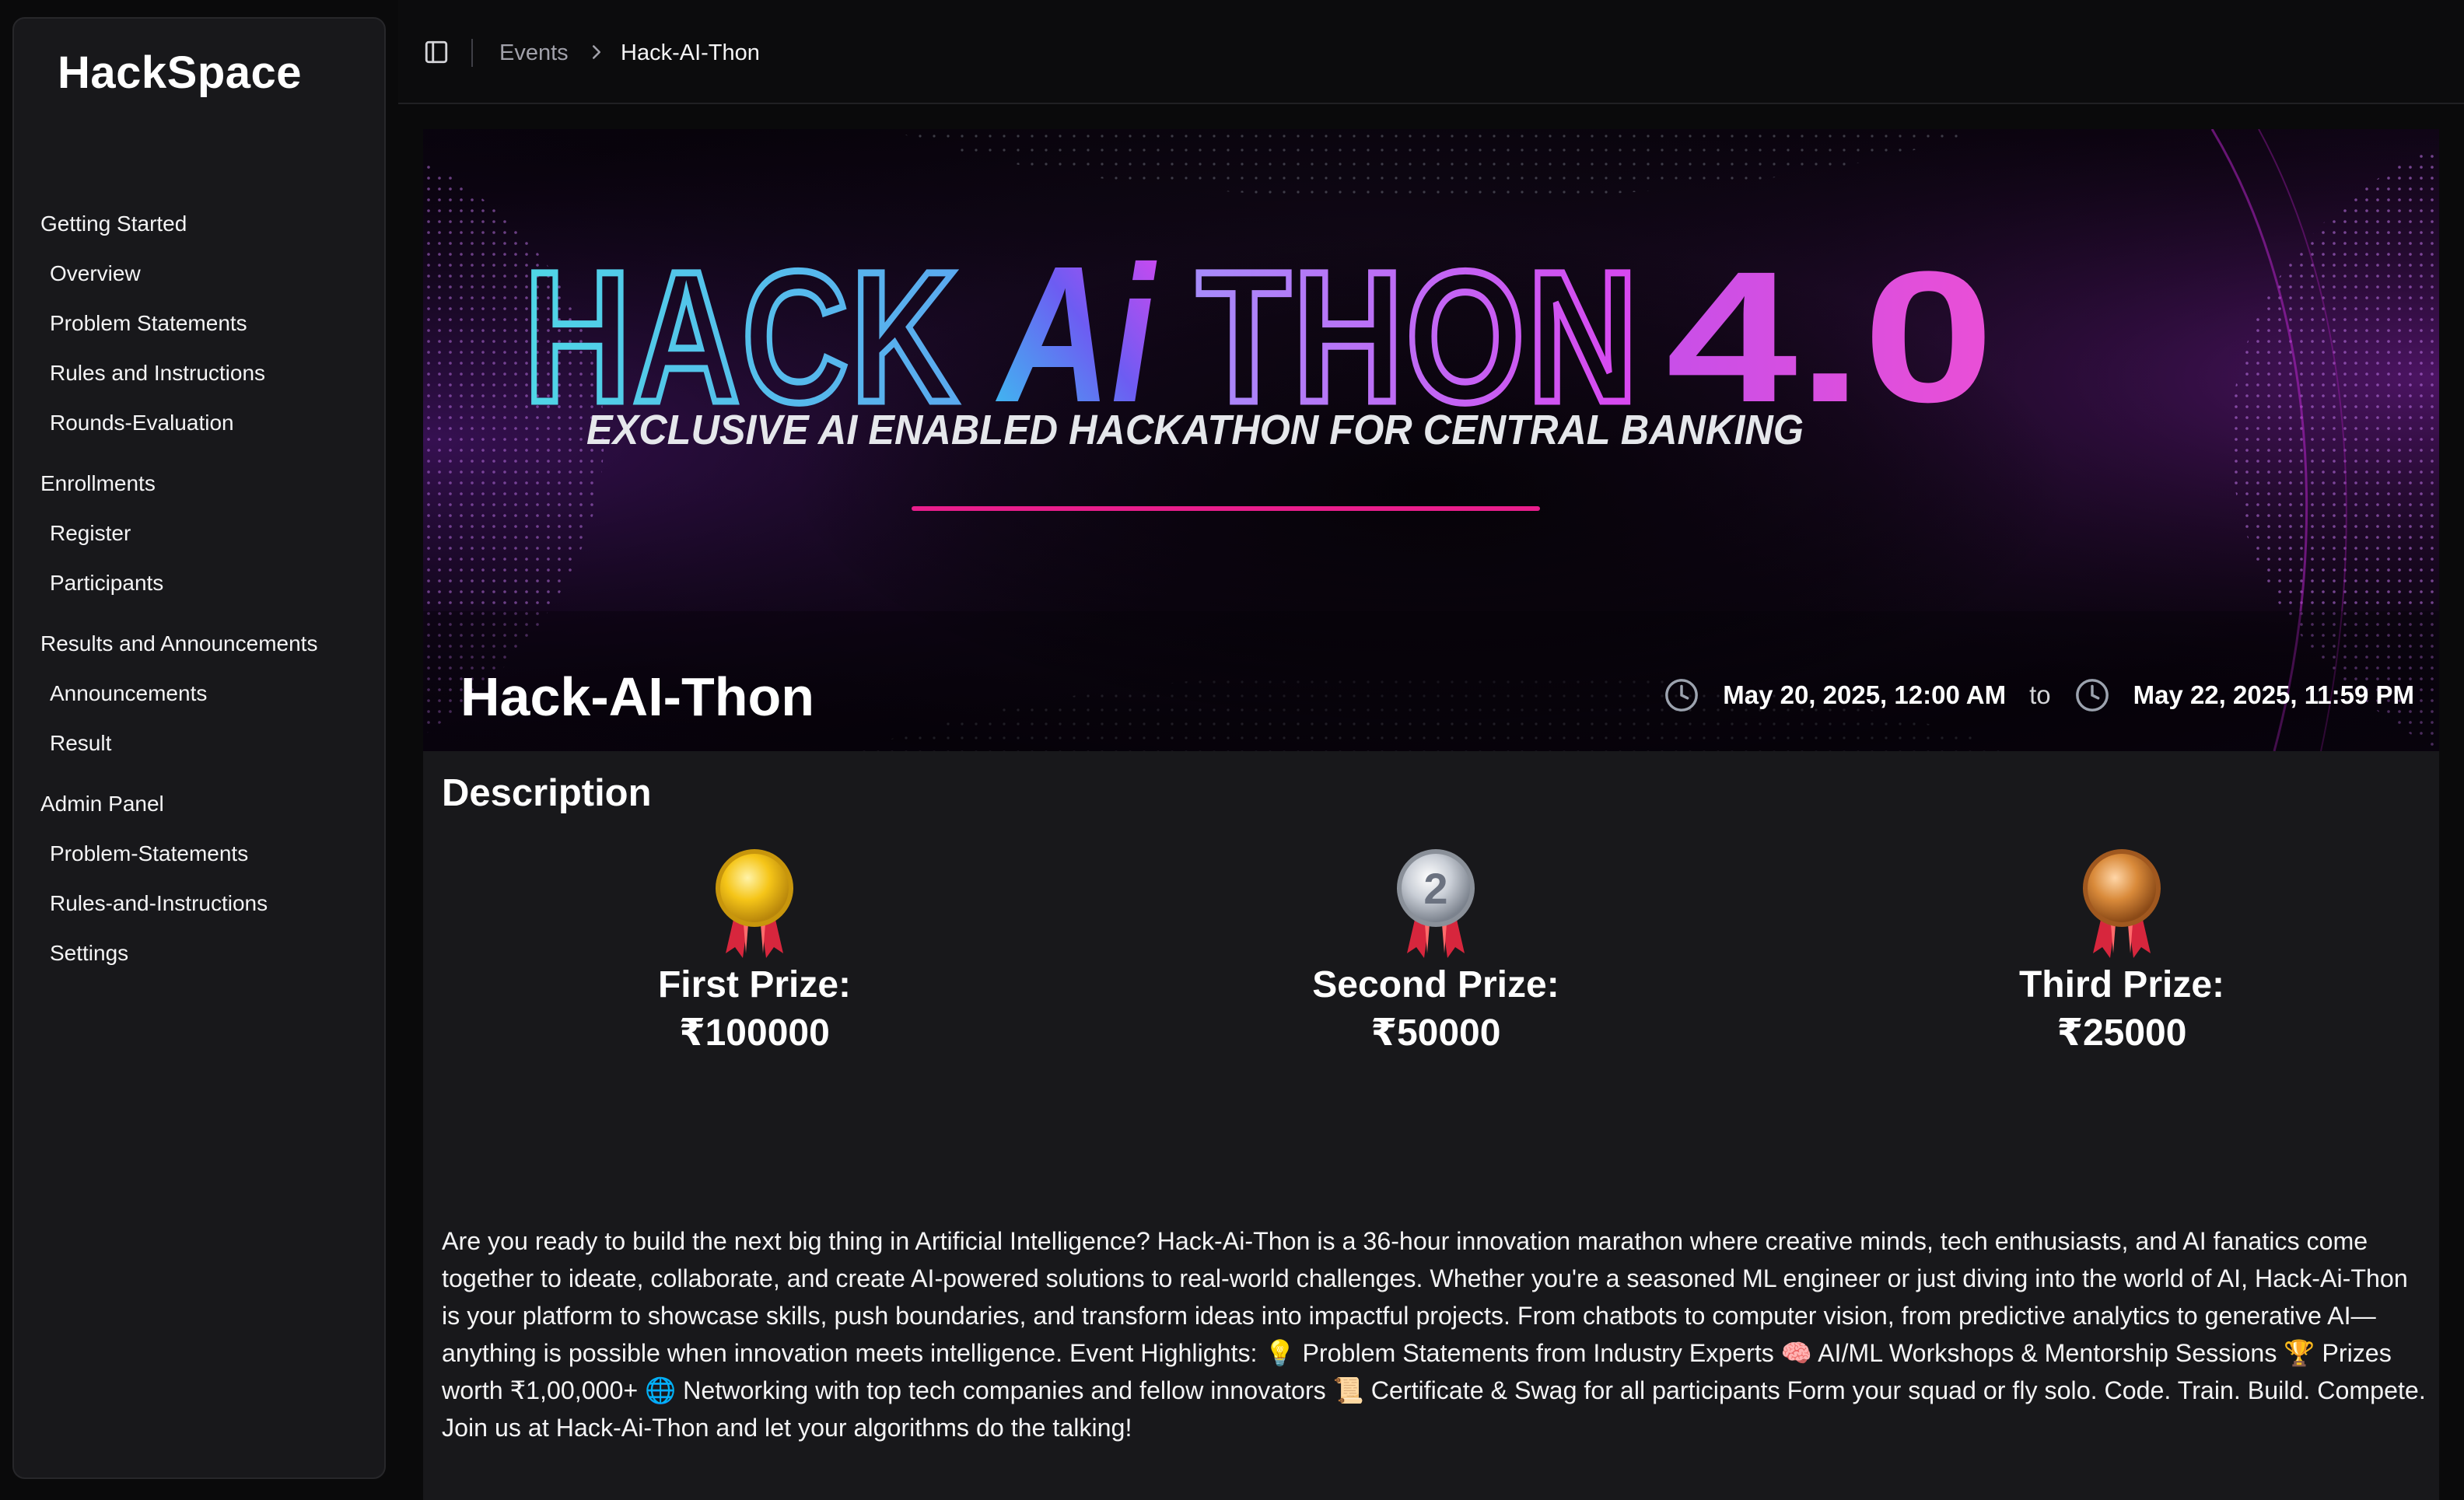  Describe the element at coordinates (755, 984) in the screenshot. I see `prize-label: First Prize:` at that location.